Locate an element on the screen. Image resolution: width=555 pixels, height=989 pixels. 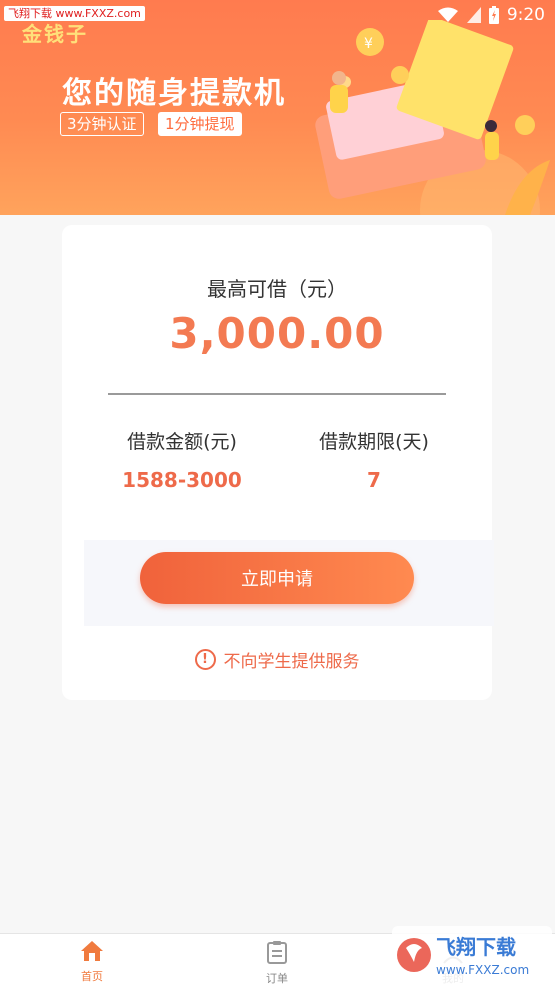
loan-term-block: 借款期限(天) 7 is located at coordinates (374, 459).